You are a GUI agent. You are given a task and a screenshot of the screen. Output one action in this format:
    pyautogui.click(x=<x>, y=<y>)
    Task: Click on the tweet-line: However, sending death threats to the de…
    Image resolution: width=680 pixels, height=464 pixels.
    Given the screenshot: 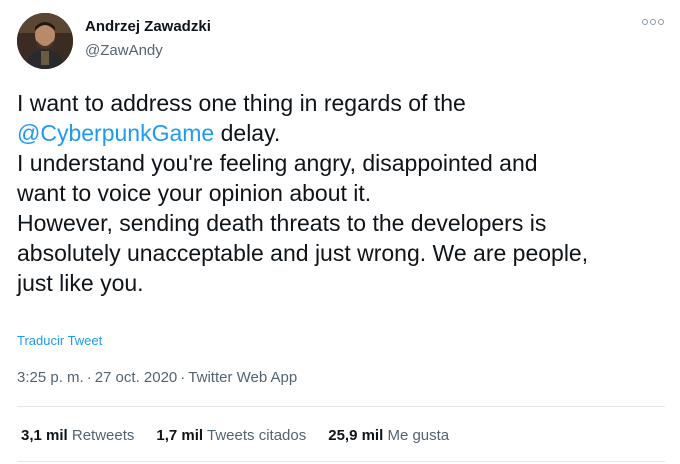 What is the action you would take?
    pyautogui.click(x=282, y=223)
    